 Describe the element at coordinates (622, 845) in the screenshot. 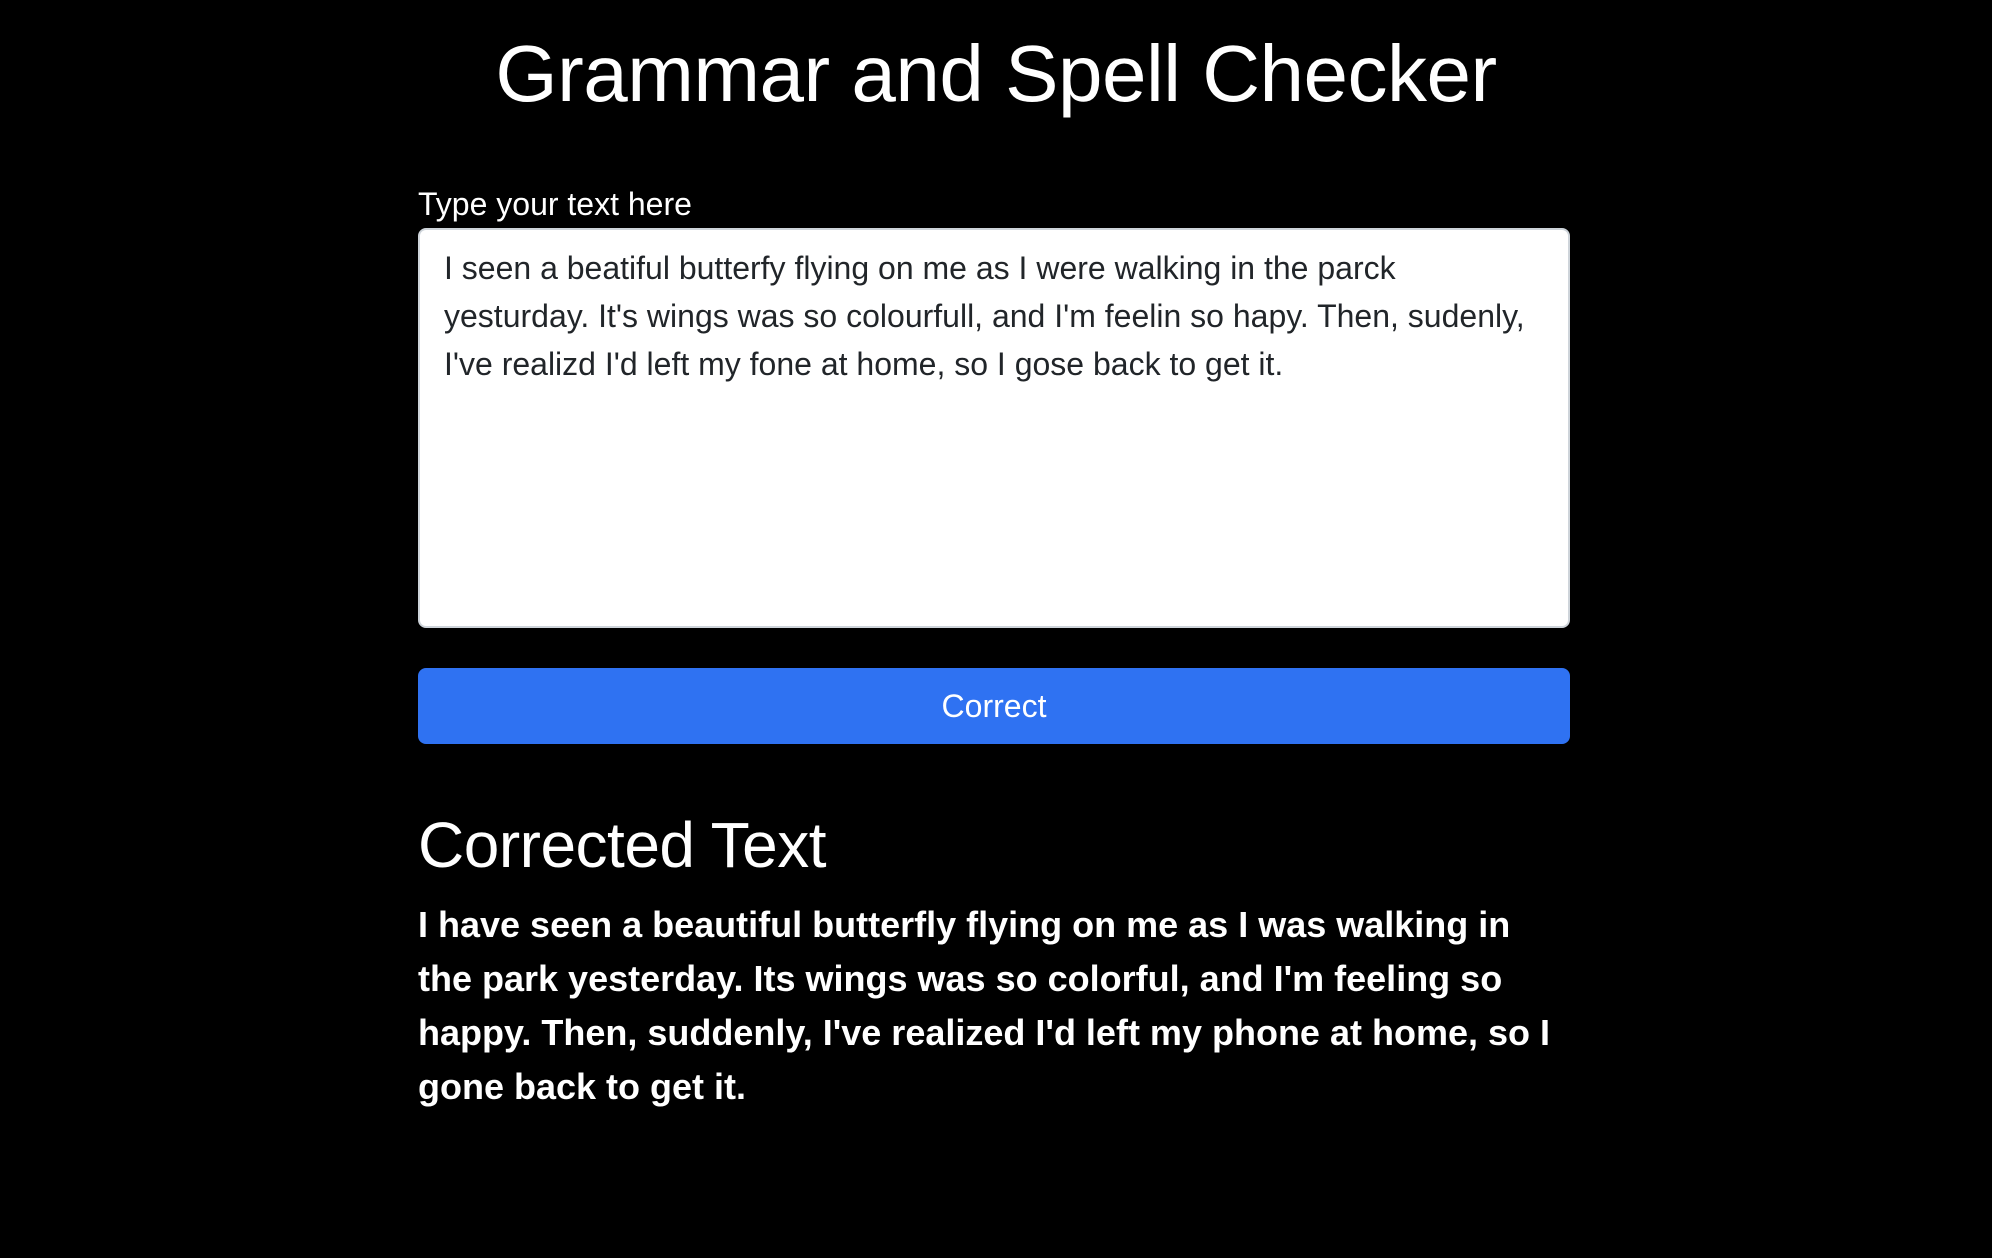

I see `corrected-text-heading: Corrected Text` at that location.